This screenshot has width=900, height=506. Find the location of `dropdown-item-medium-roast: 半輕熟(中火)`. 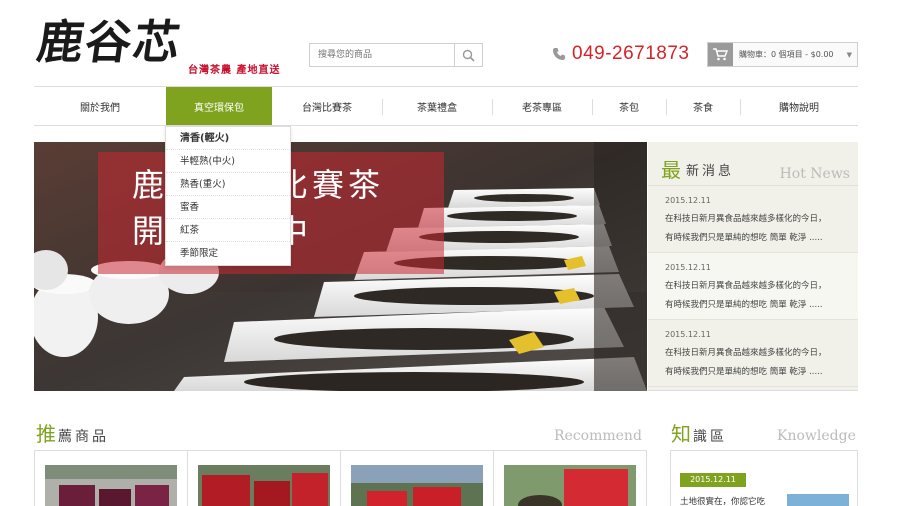

dropdown-item-medium-roast: 半輕熟(中火) is located at coordinates (228, 161).